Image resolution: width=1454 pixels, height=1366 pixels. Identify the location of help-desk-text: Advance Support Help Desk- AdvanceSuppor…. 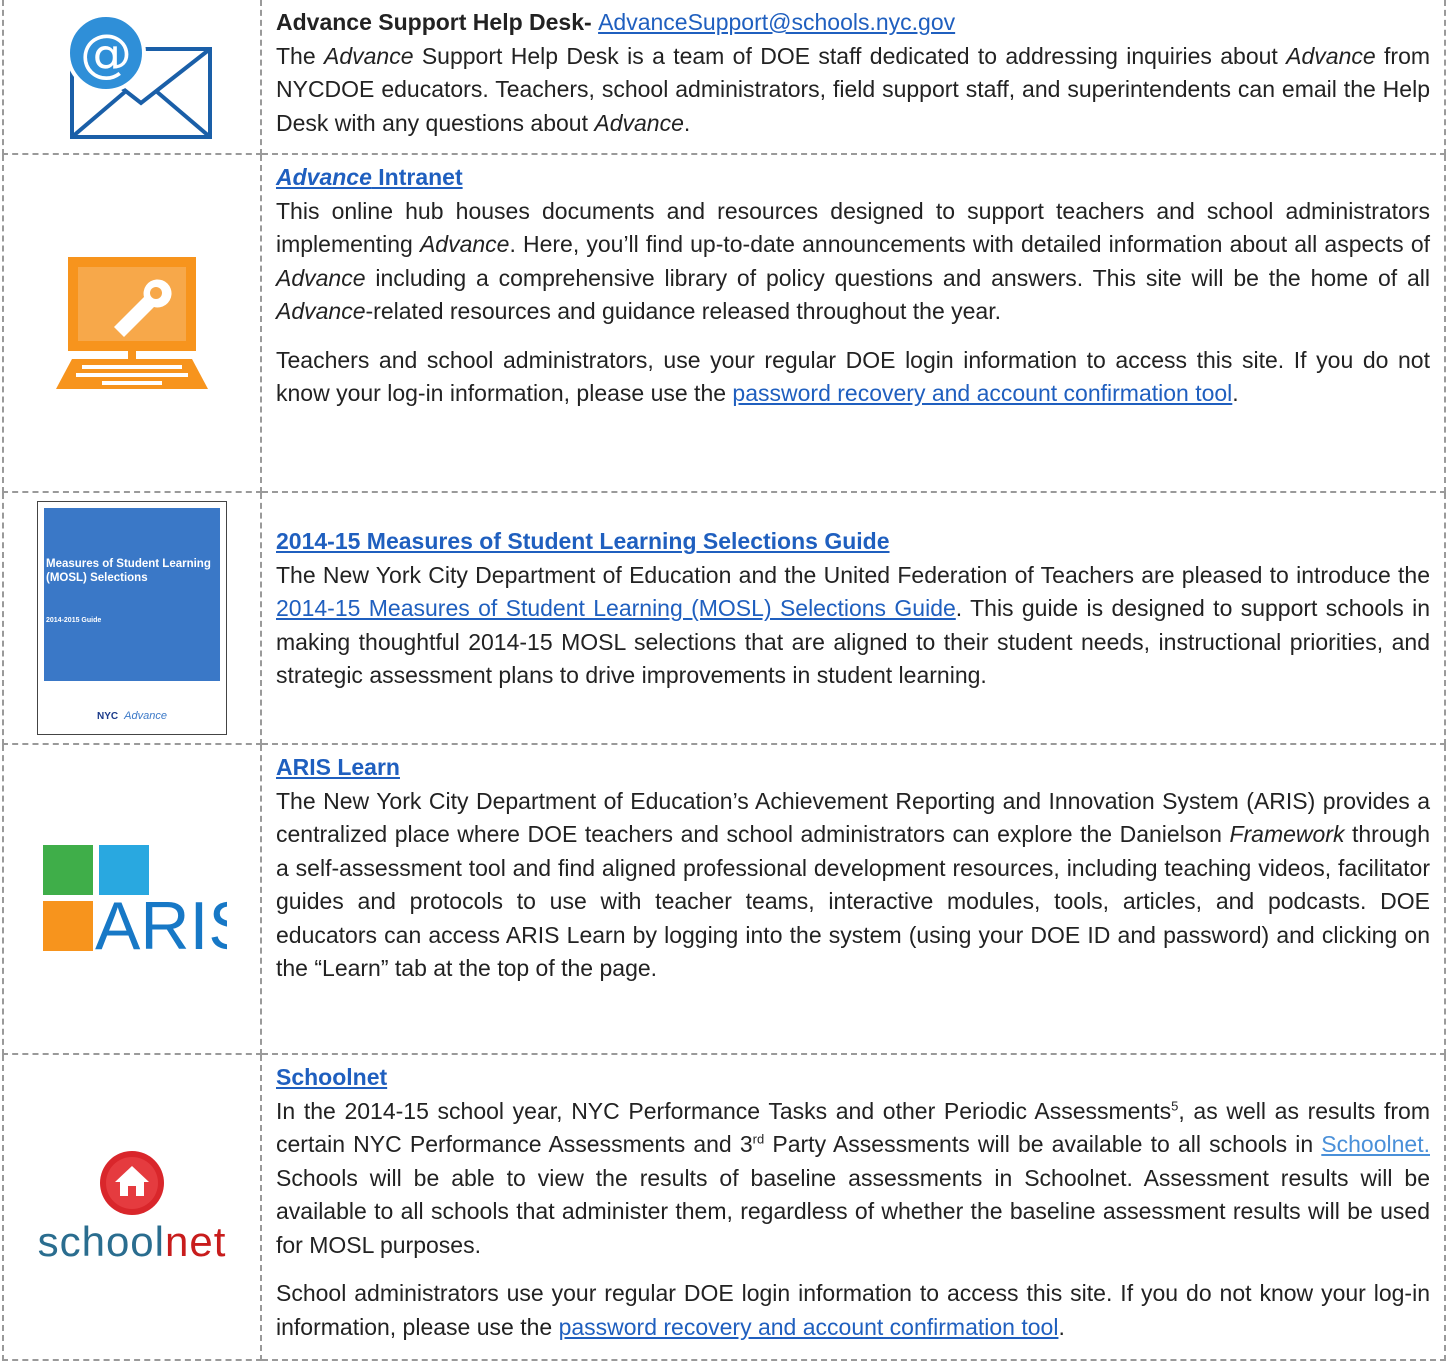
(853, 77).